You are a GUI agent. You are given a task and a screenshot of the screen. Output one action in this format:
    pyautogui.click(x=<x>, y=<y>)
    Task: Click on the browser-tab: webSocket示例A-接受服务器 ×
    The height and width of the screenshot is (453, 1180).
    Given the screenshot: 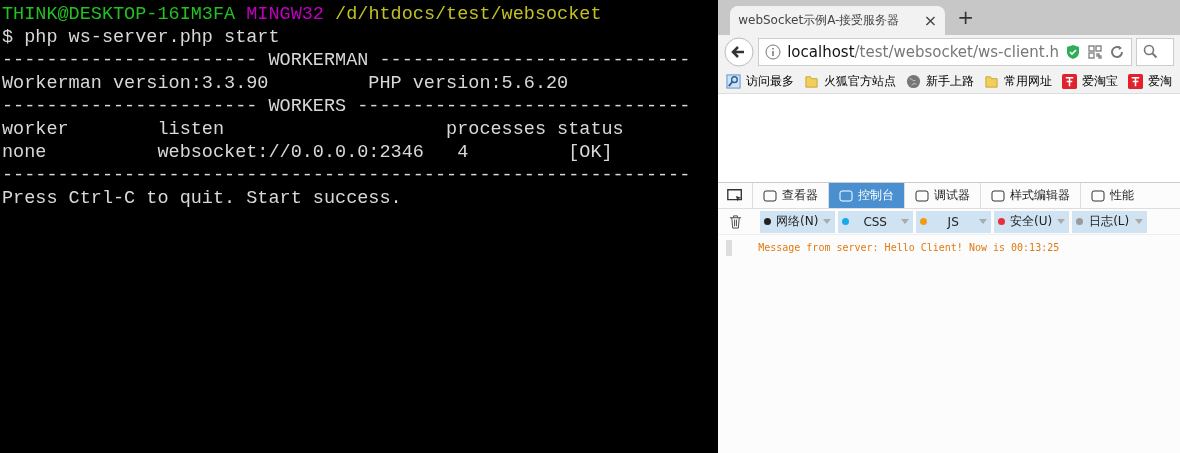 What is the action you would take?
    pyautogui.click(x=838, y=20)
    